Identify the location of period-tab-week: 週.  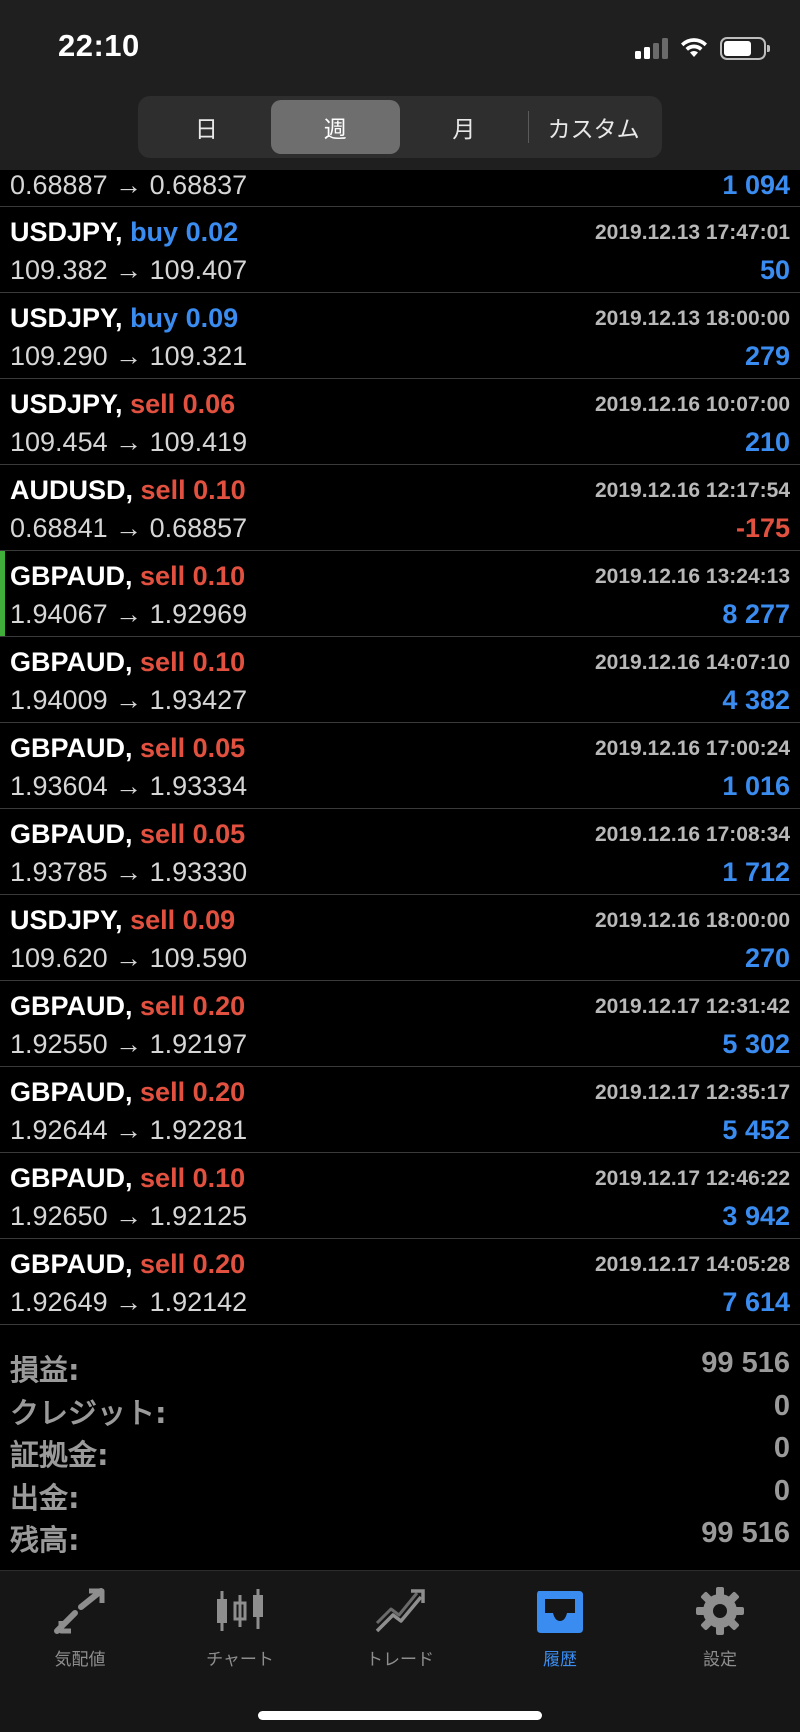
(335, 127).